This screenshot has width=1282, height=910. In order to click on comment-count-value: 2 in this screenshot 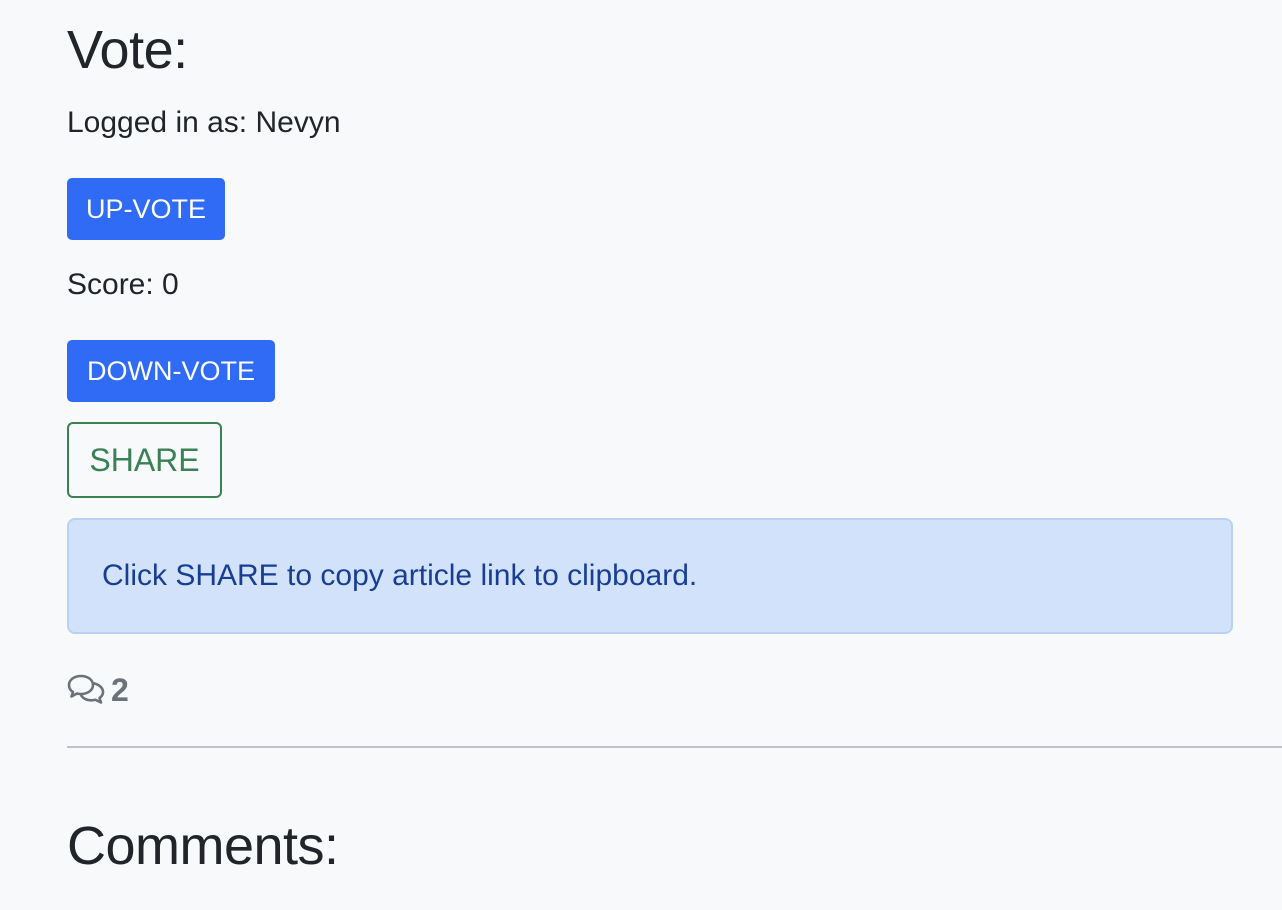, I will do `click(120, 690)`.